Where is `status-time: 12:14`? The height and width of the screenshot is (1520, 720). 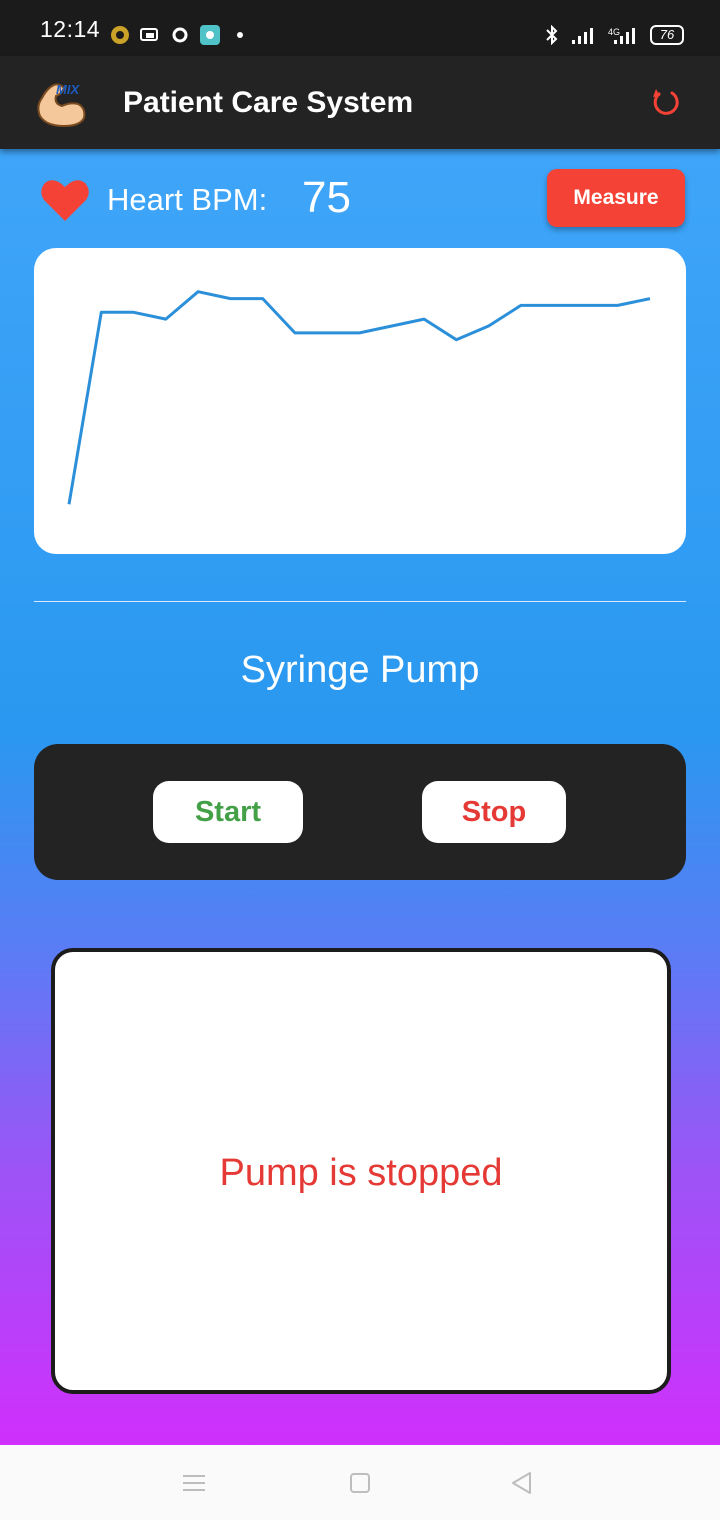 status-time: 12:14 is located at coordinates (70, 29).